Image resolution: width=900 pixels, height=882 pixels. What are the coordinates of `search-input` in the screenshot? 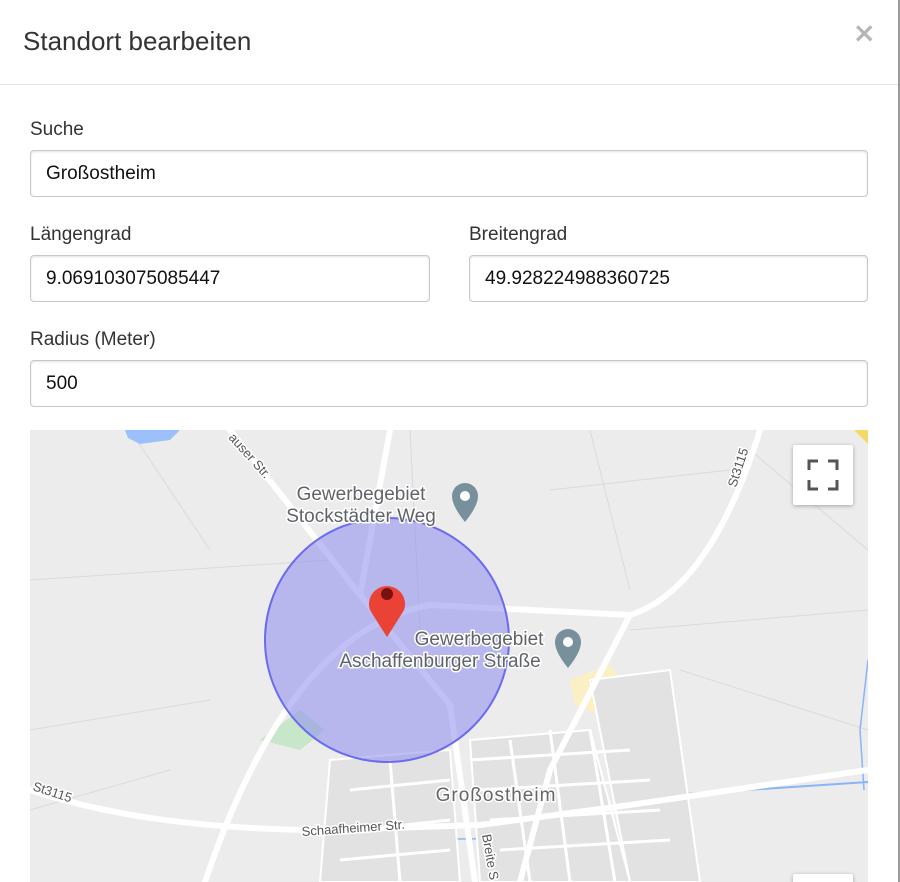 It's located at (449, 173).